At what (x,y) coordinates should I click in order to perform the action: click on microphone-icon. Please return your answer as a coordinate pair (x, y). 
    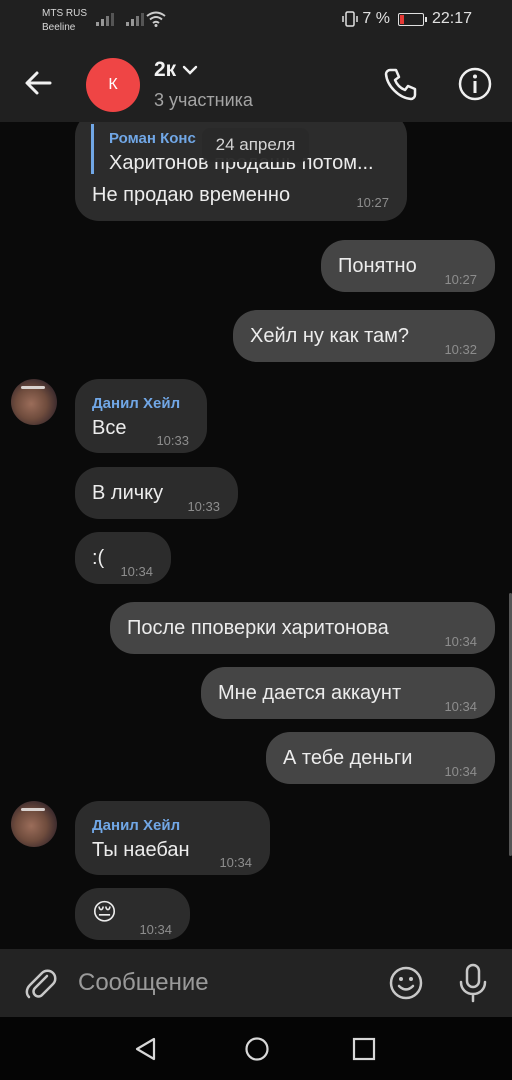
    Looking at the image, I should click on (473, 983).